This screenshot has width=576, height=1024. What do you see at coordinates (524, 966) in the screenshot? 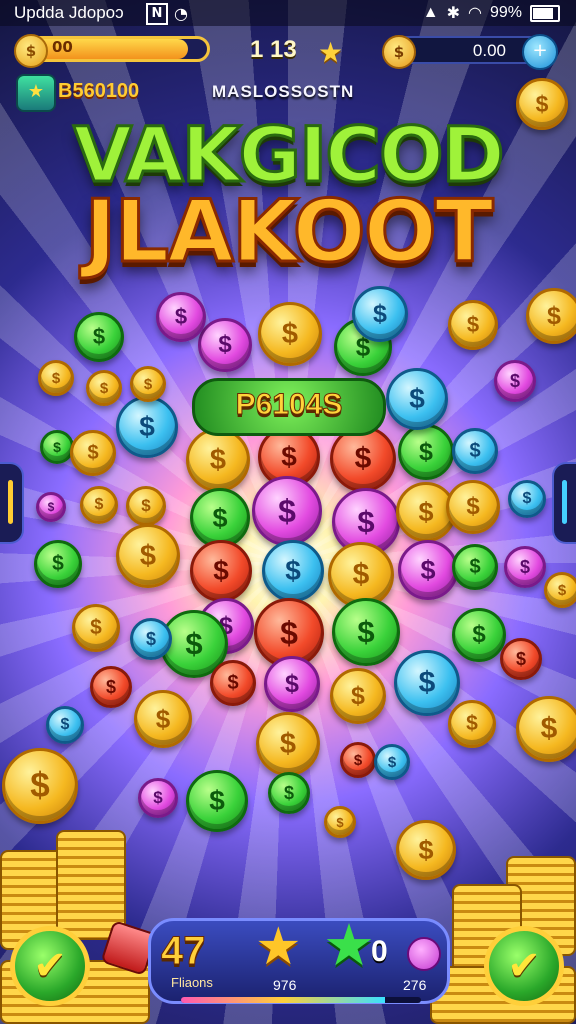
I see `confirm-right-button: ✔` at bounding box center [524, 966].